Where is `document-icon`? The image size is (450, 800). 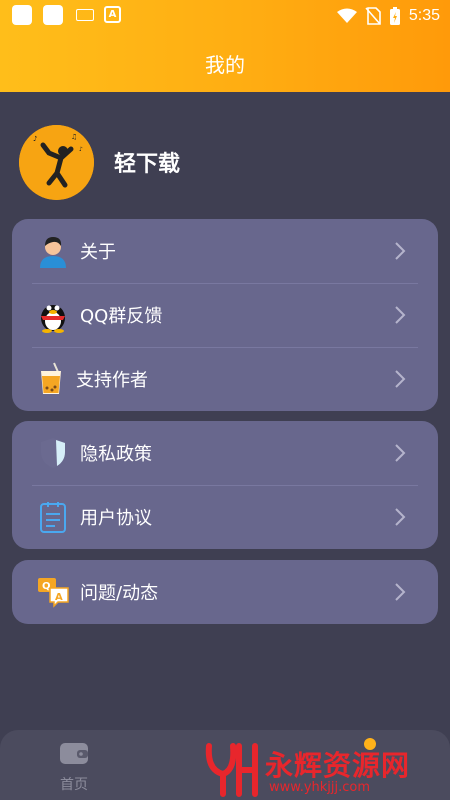
document-icon is located at coordinates (53, 517).